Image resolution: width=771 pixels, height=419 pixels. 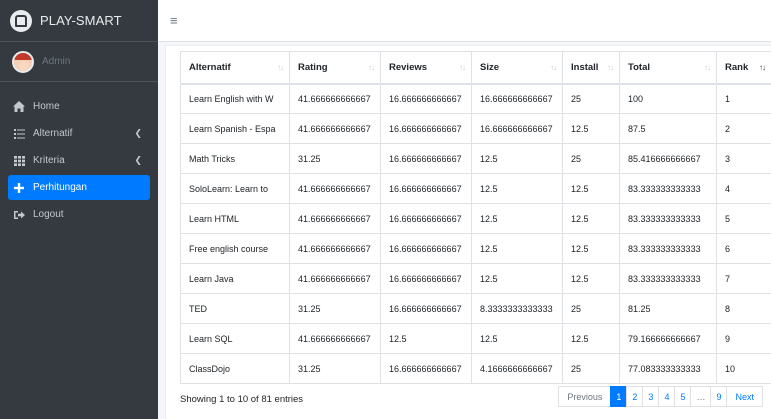 I want to click on previous-page-button: Previous, so click(x=585, y=396).